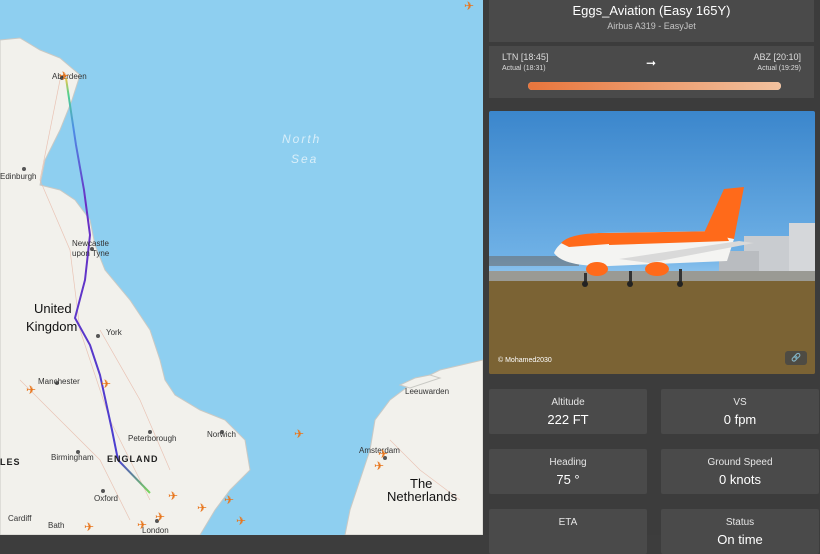 This screenshot has width=820, height=554. What do you see at coordinates (568, 479) in the screenshot?
I see `stat-value: 75 °` at bounding box center [568, 479].